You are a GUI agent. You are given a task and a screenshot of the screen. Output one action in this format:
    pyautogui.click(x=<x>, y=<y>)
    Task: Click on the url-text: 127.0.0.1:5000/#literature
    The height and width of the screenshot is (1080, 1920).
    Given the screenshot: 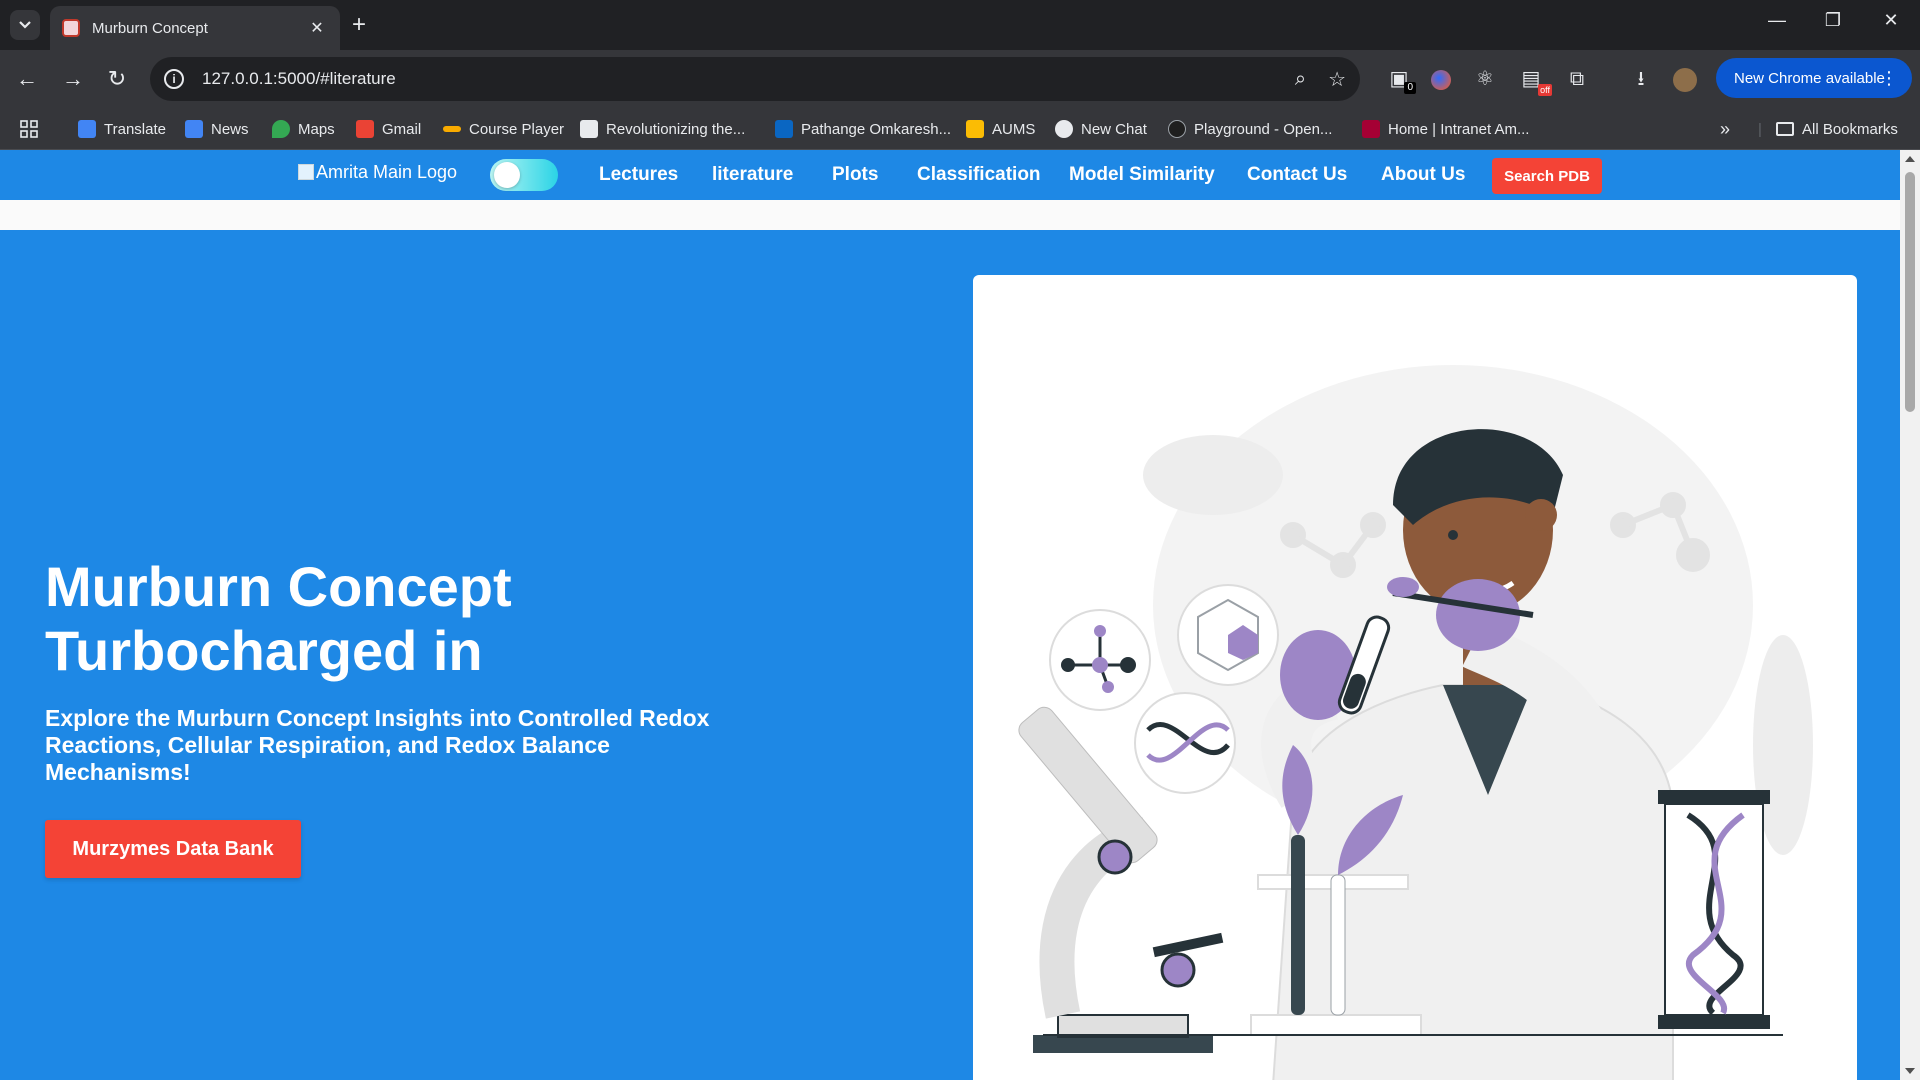 What is the action you would take?
    pyautogui.click(x=737, y=79)
    